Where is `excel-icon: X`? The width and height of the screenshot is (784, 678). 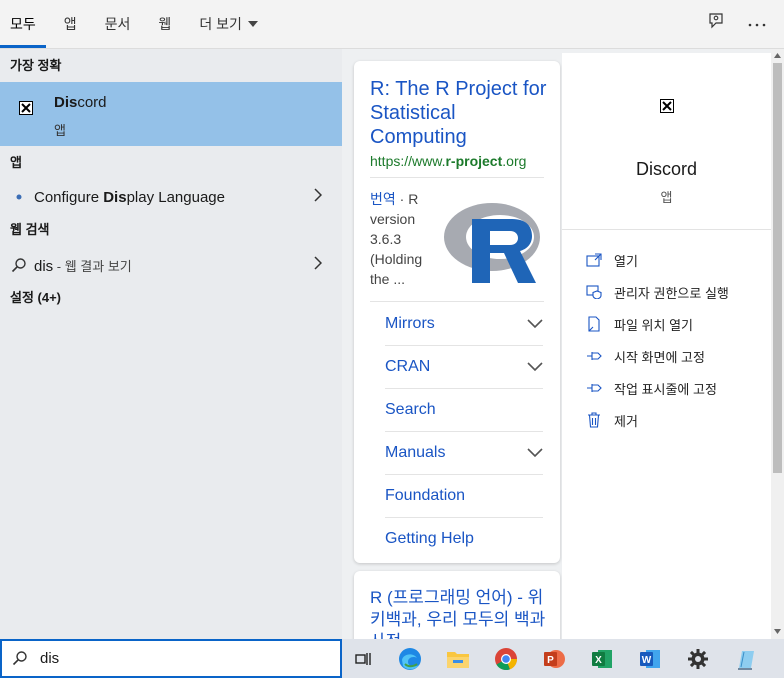 excel-icon: X is located at coordinates (602, 658).